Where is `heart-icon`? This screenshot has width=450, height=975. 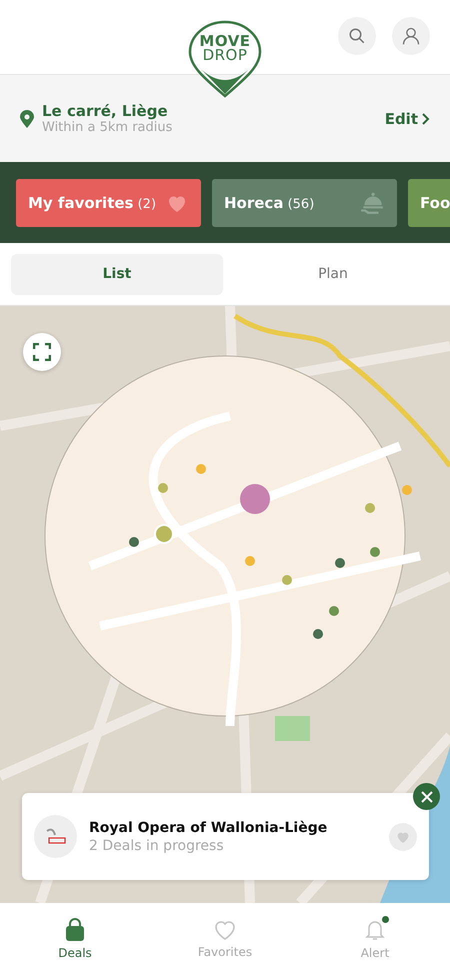
heart-icon is located at coordinates (225, 930).